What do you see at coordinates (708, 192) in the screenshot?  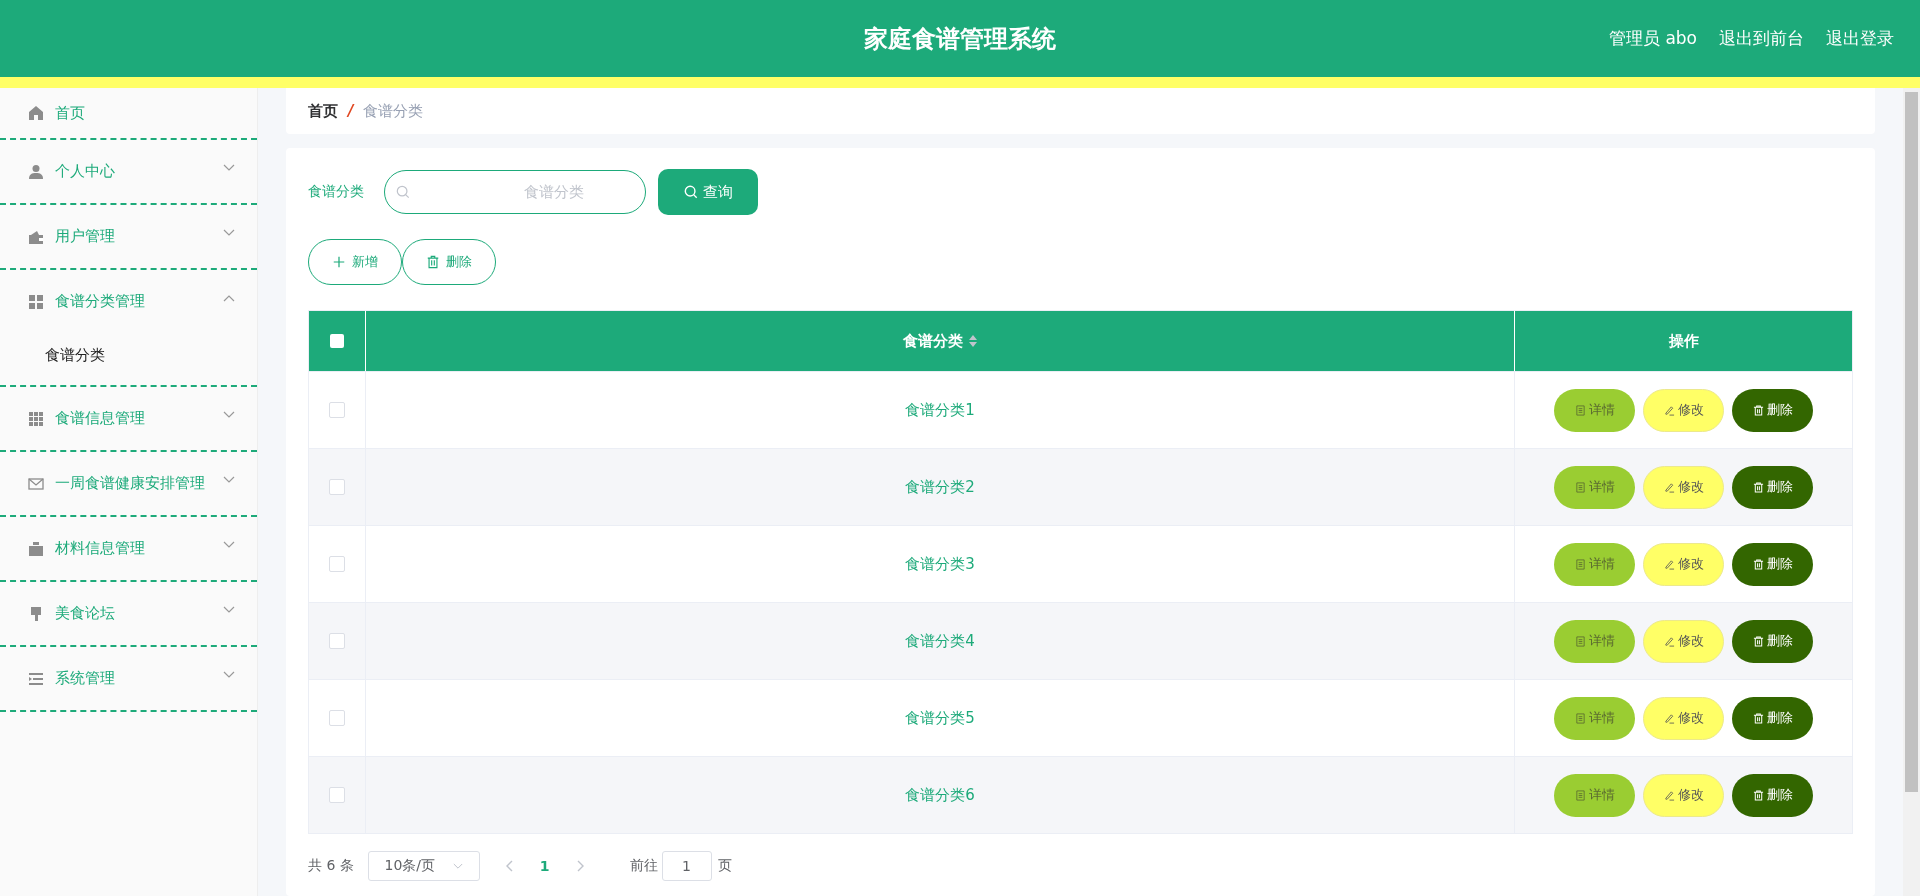 I see `search-button: 查询` at bounding box center [708, 192].